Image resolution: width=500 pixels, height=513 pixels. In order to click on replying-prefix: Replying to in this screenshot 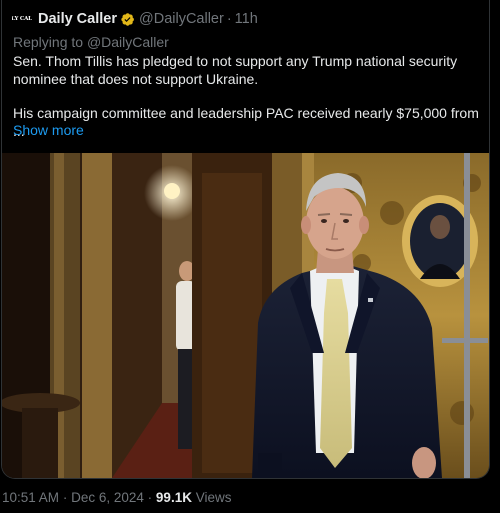, I will do `click(48, 42)`.